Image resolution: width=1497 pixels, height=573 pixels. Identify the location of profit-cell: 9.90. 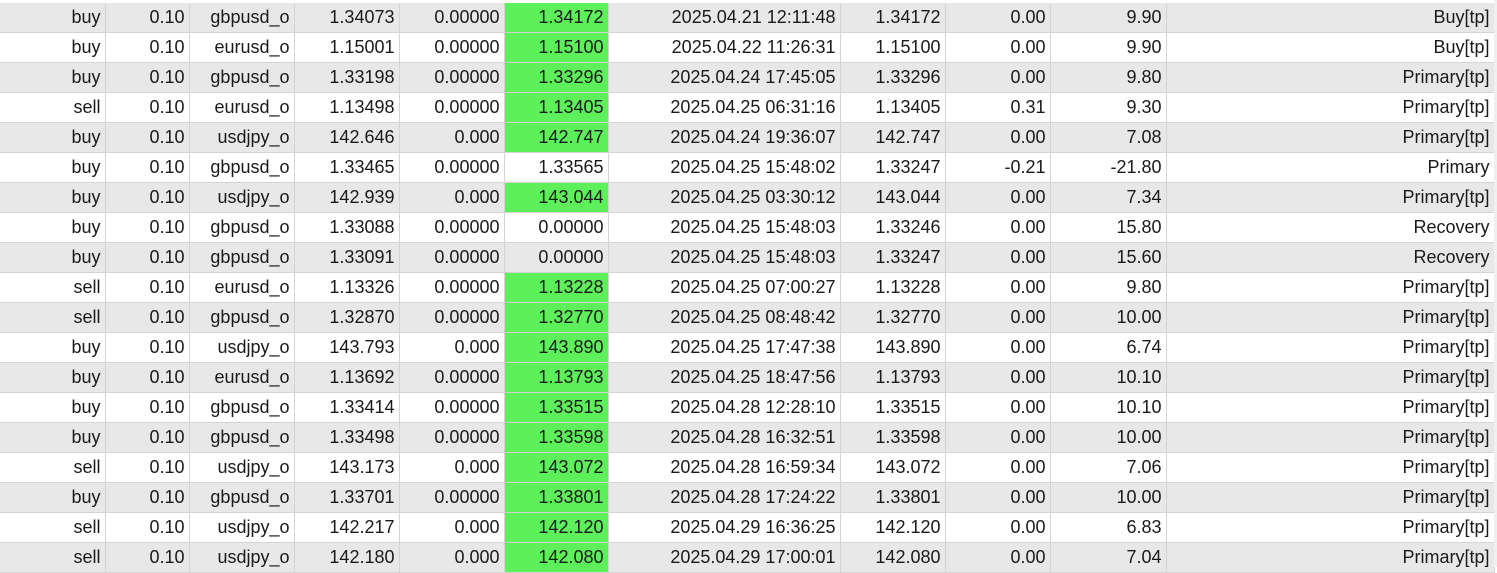
(1108, 18).